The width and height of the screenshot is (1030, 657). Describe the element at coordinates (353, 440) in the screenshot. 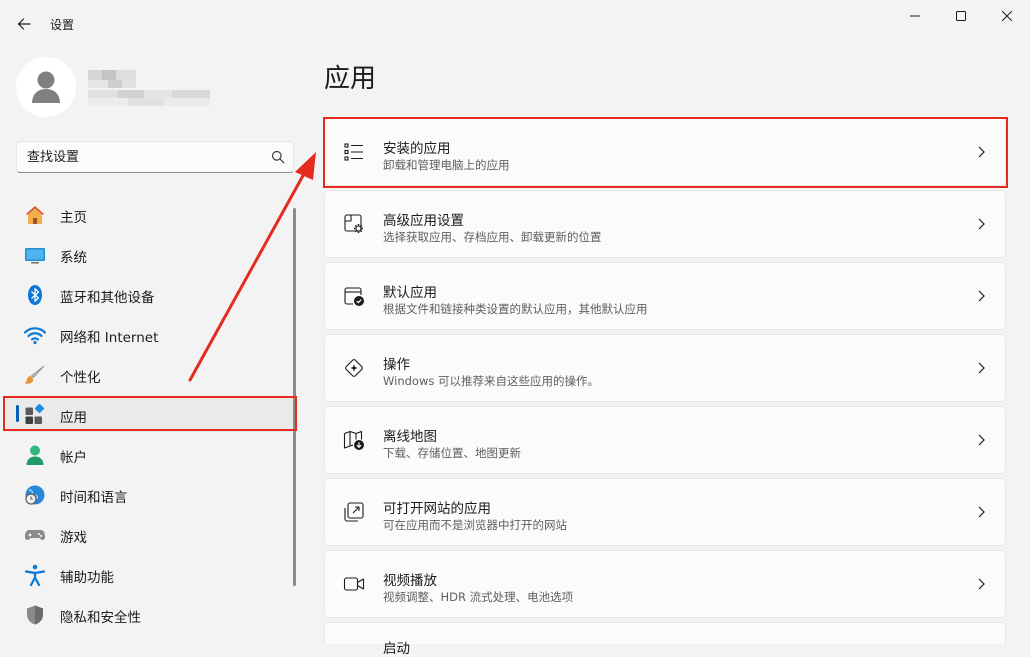

I see `offline-map-icon` at that location.